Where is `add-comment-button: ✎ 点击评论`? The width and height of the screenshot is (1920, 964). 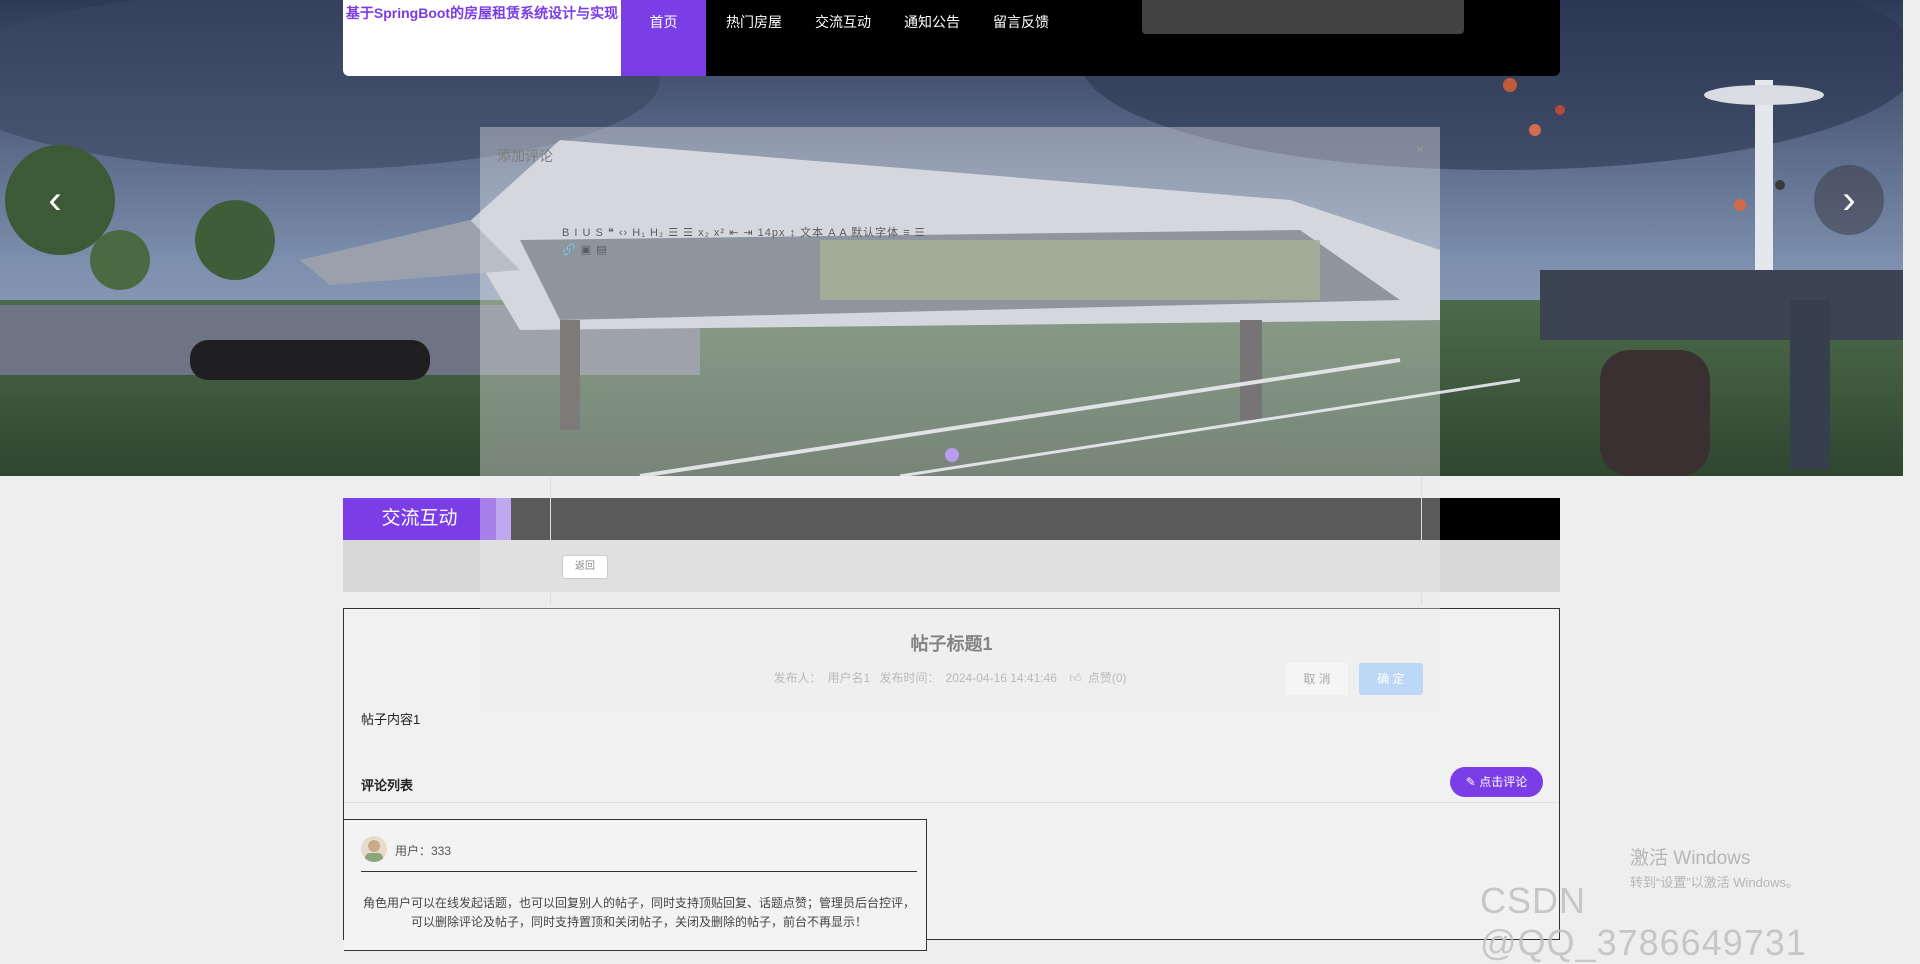 add-comment-button: ✎ 点击评论 is located at coordinates (1496, 782).